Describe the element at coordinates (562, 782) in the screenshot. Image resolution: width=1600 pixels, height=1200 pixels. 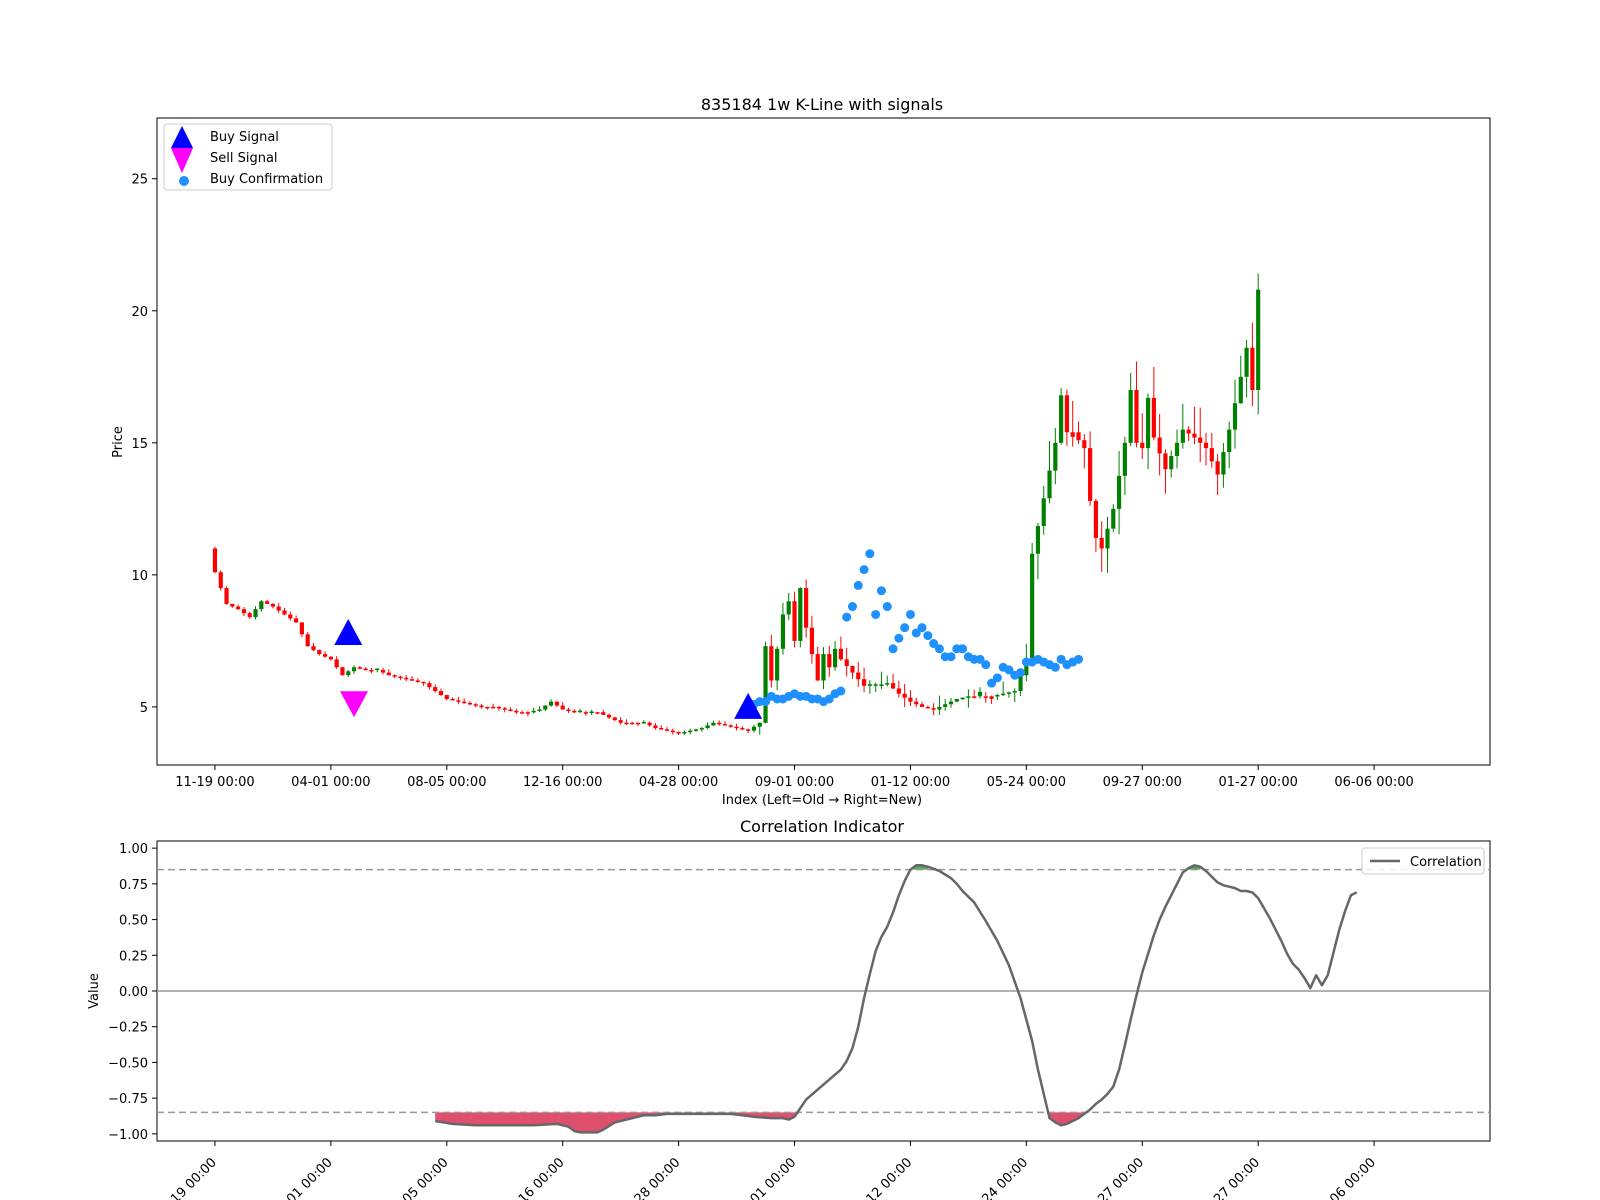
I see `kline-x-tick-label: 12-16 00:00` at that location.